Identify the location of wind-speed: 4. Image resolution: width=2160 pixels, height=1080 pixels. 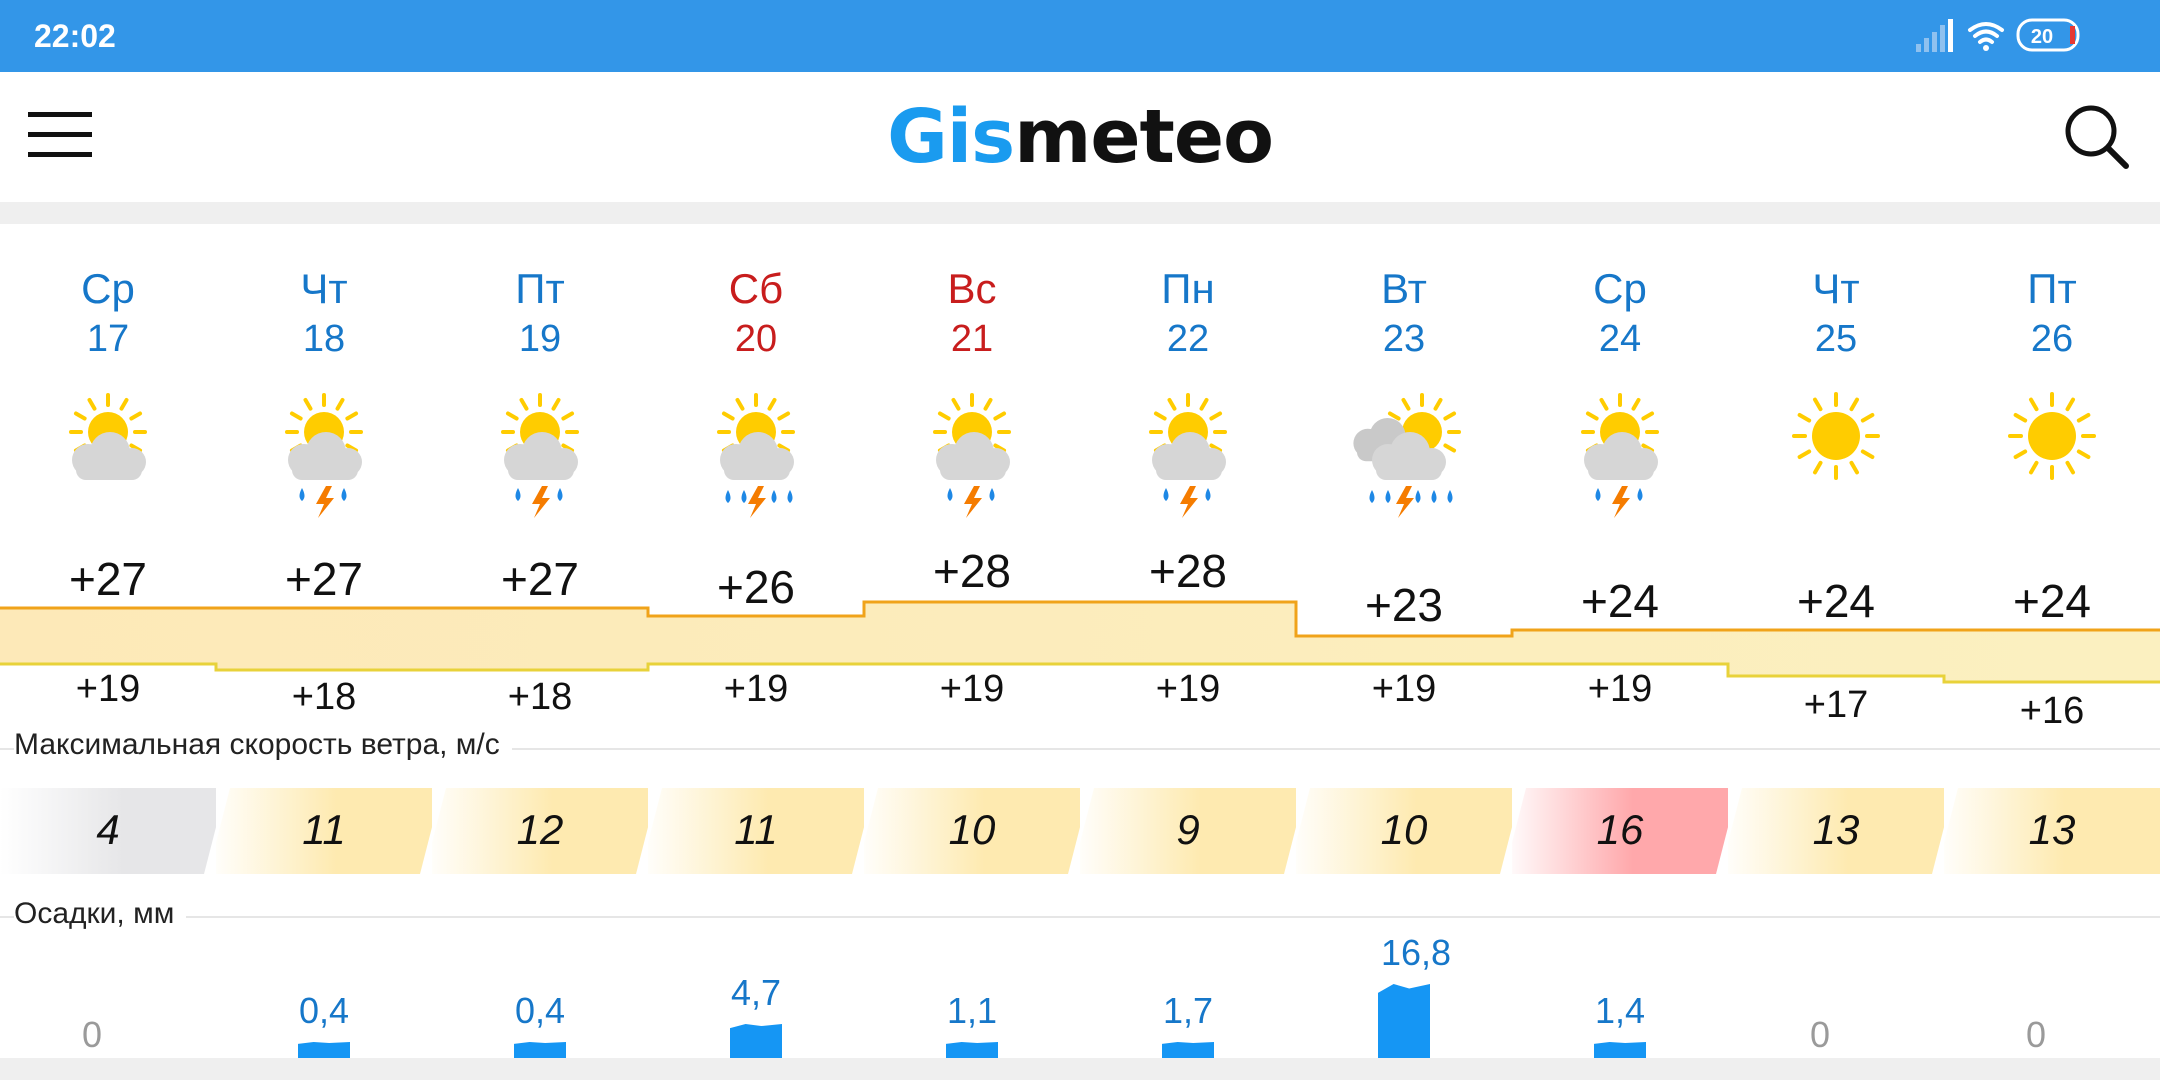
(108, 829).